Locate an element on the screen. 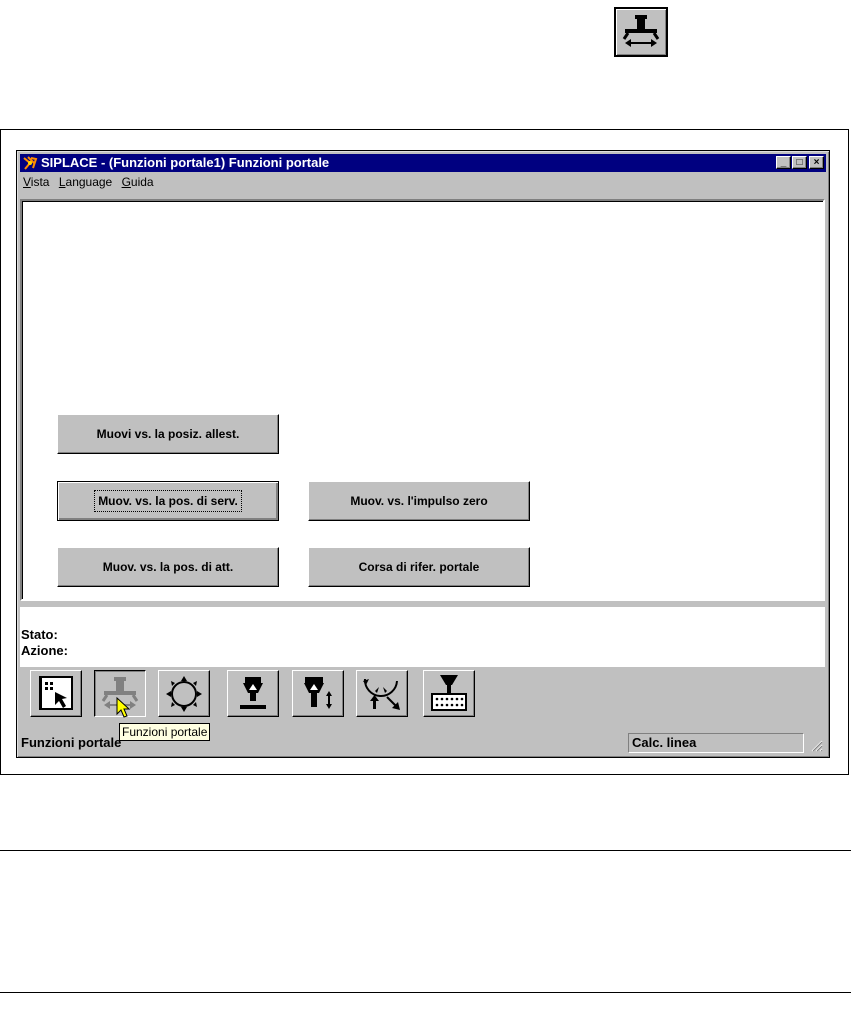  close-icon: × is located at coordinates (816, 162).